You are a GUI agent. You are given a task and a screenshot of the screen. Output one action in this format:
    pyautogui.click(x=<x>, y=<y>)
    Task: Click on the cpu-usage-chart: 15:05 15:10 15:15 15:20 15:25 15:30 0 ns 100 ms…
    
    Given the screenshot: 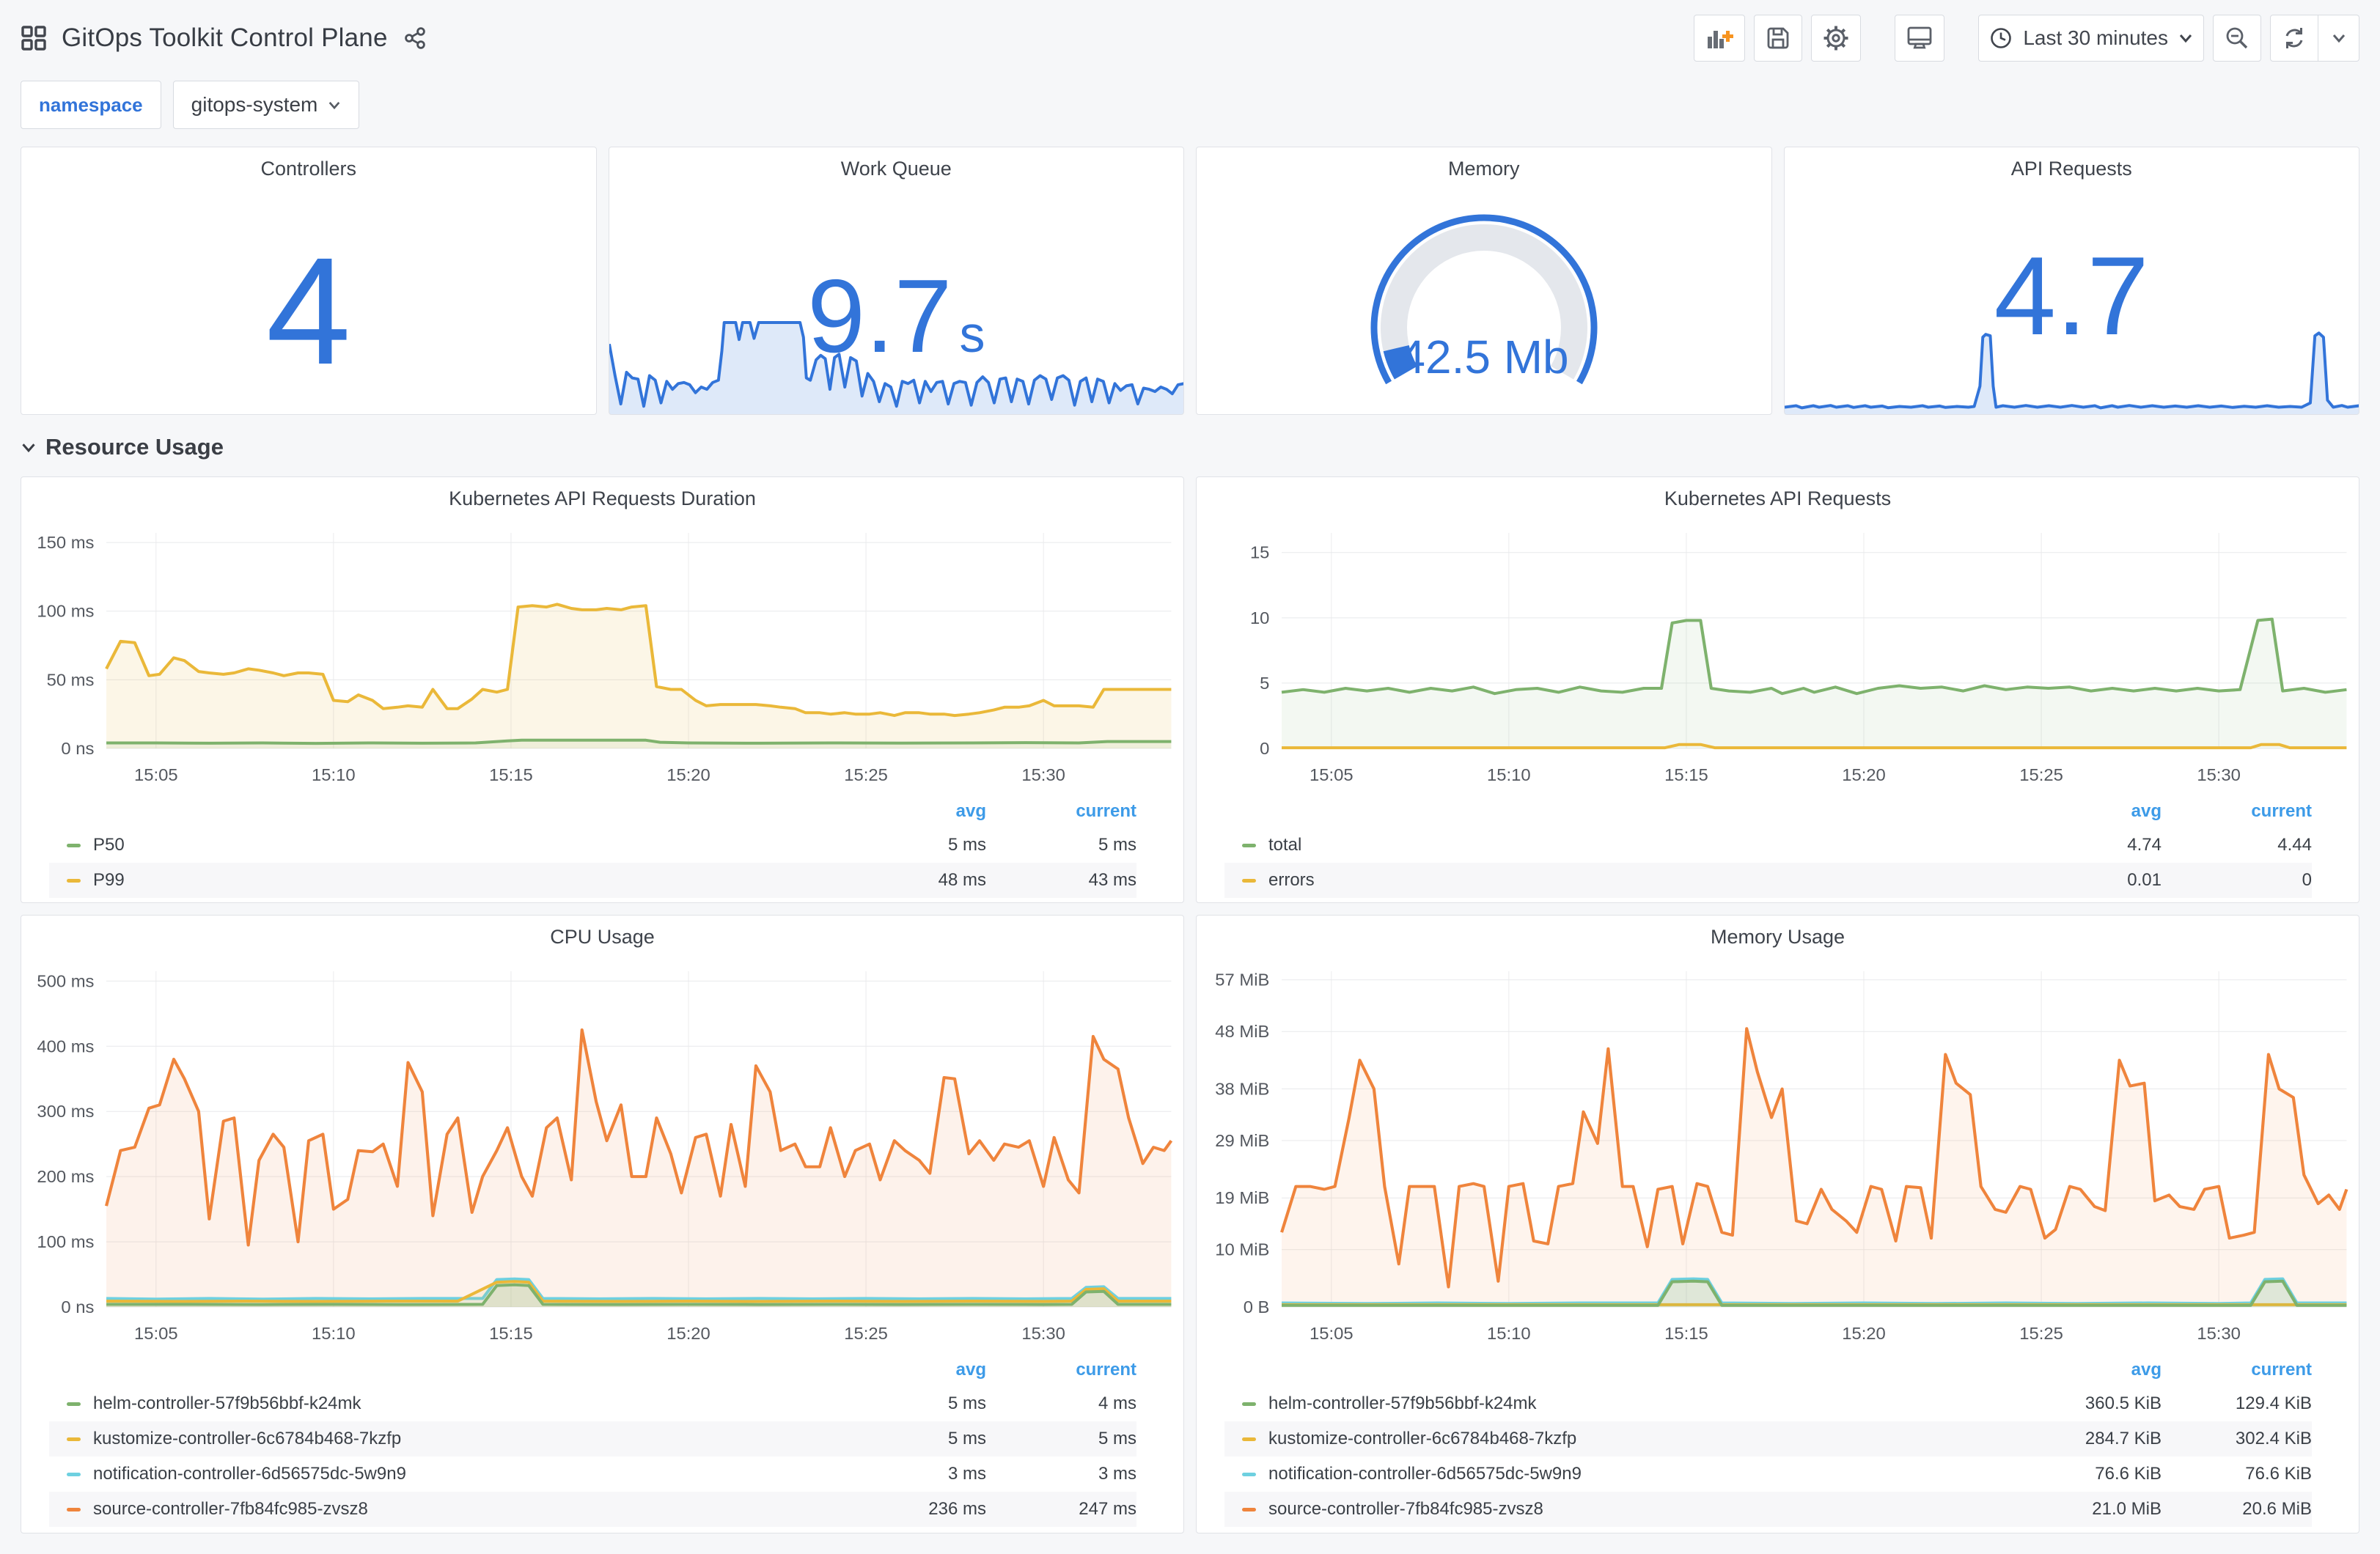 What is the action you would take?
    pyautogui.click(x=602, y=1156)
    